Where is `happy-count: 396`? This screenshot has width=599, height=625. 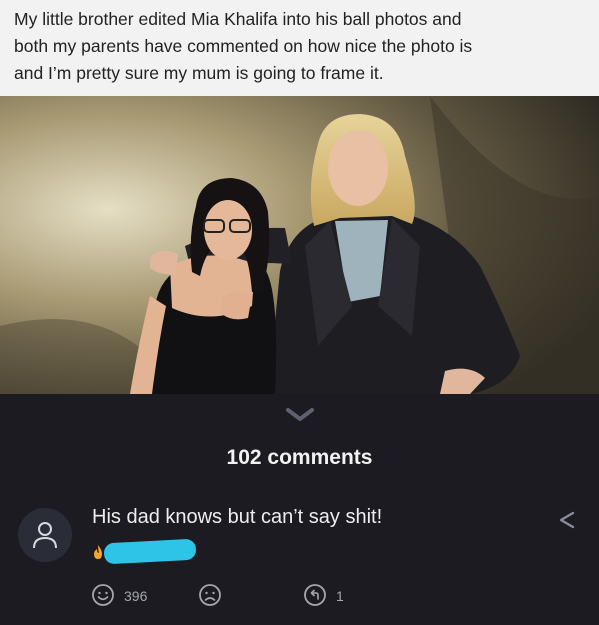 happy-count: 396 is located at coordinates (136, 596).